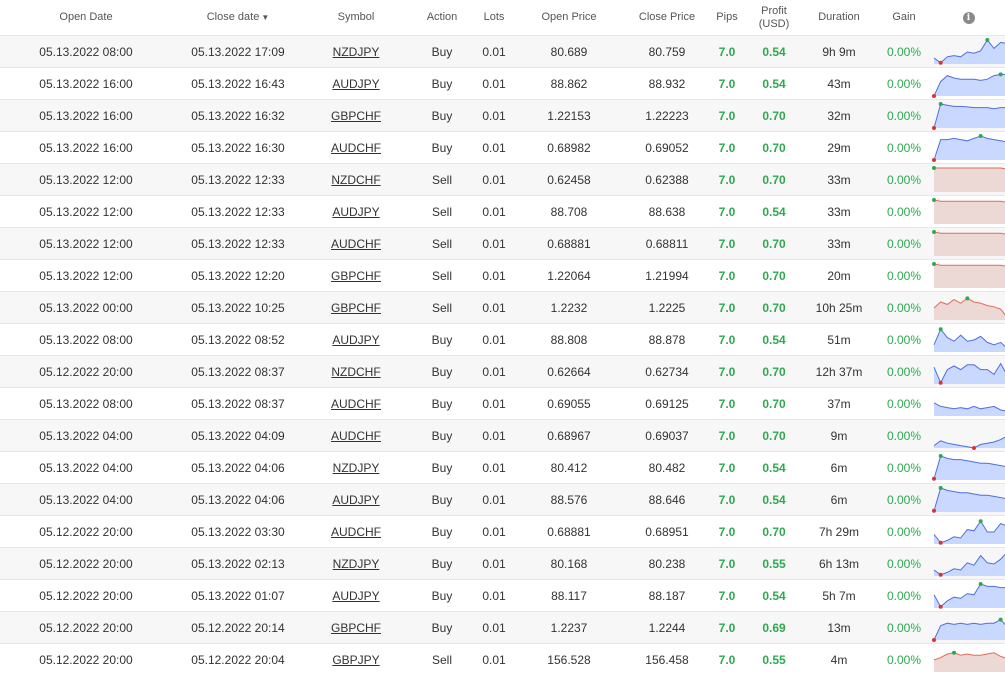 The image size is (1005, 675). What do you see at coordinates (442, 18) in the screenshot?
I see `col-action: Action` at bounding box center [442, 18].